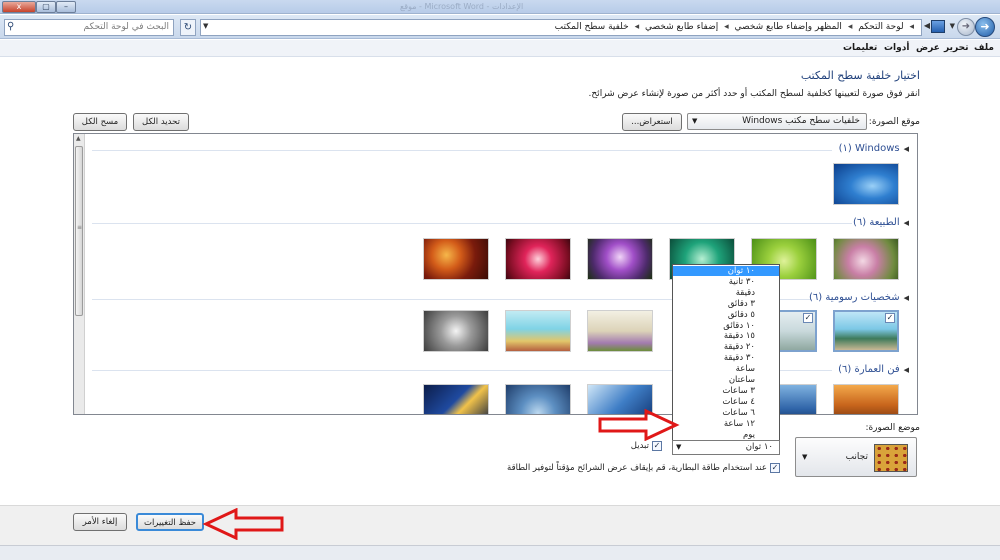 This screenshot has height=560, width=1000. What do you see at coordinates (726, 424) in the screenshot?
I see `interval-option: ١٢ ساعة` at bounding box center [726, 424].